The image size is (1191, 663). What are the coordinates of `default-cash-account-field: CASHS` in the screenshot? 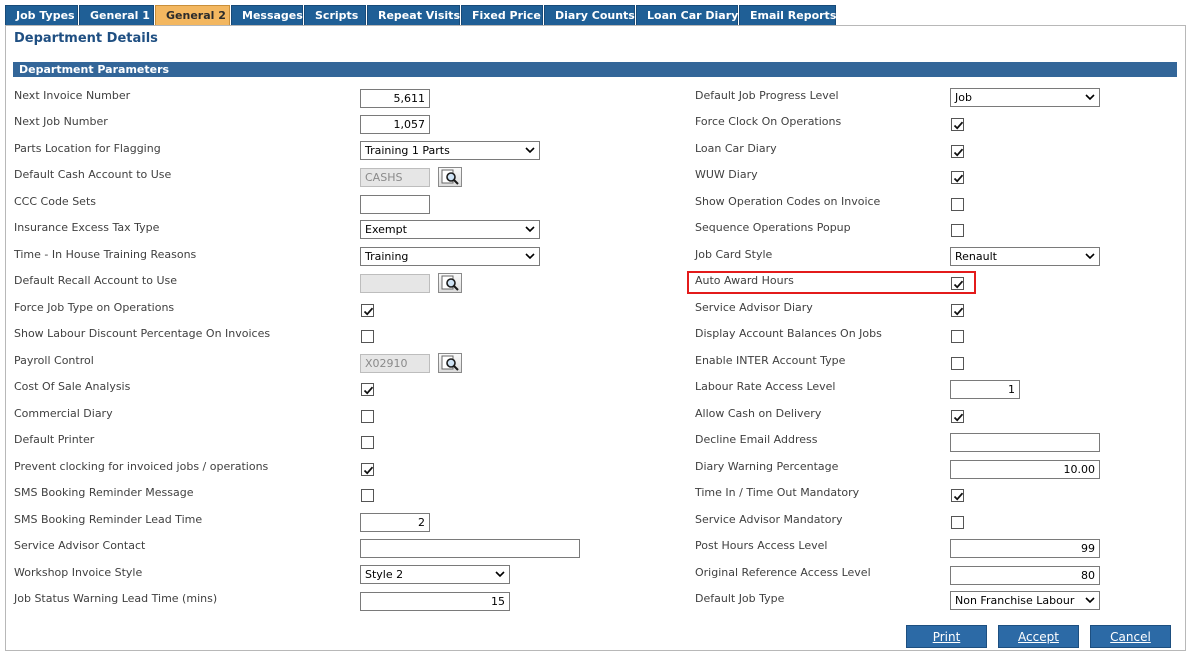 It's located at (395, 177).